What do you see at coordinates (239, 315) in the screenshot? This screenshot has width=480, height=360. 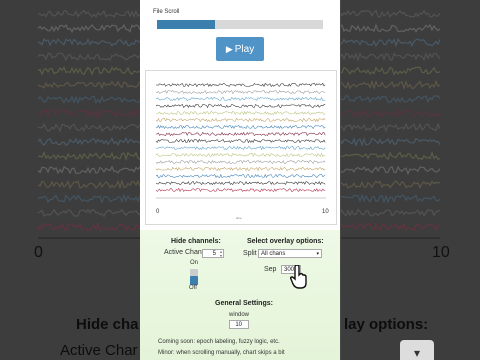 I see `window-label: window` at bounding box center [239, 315].